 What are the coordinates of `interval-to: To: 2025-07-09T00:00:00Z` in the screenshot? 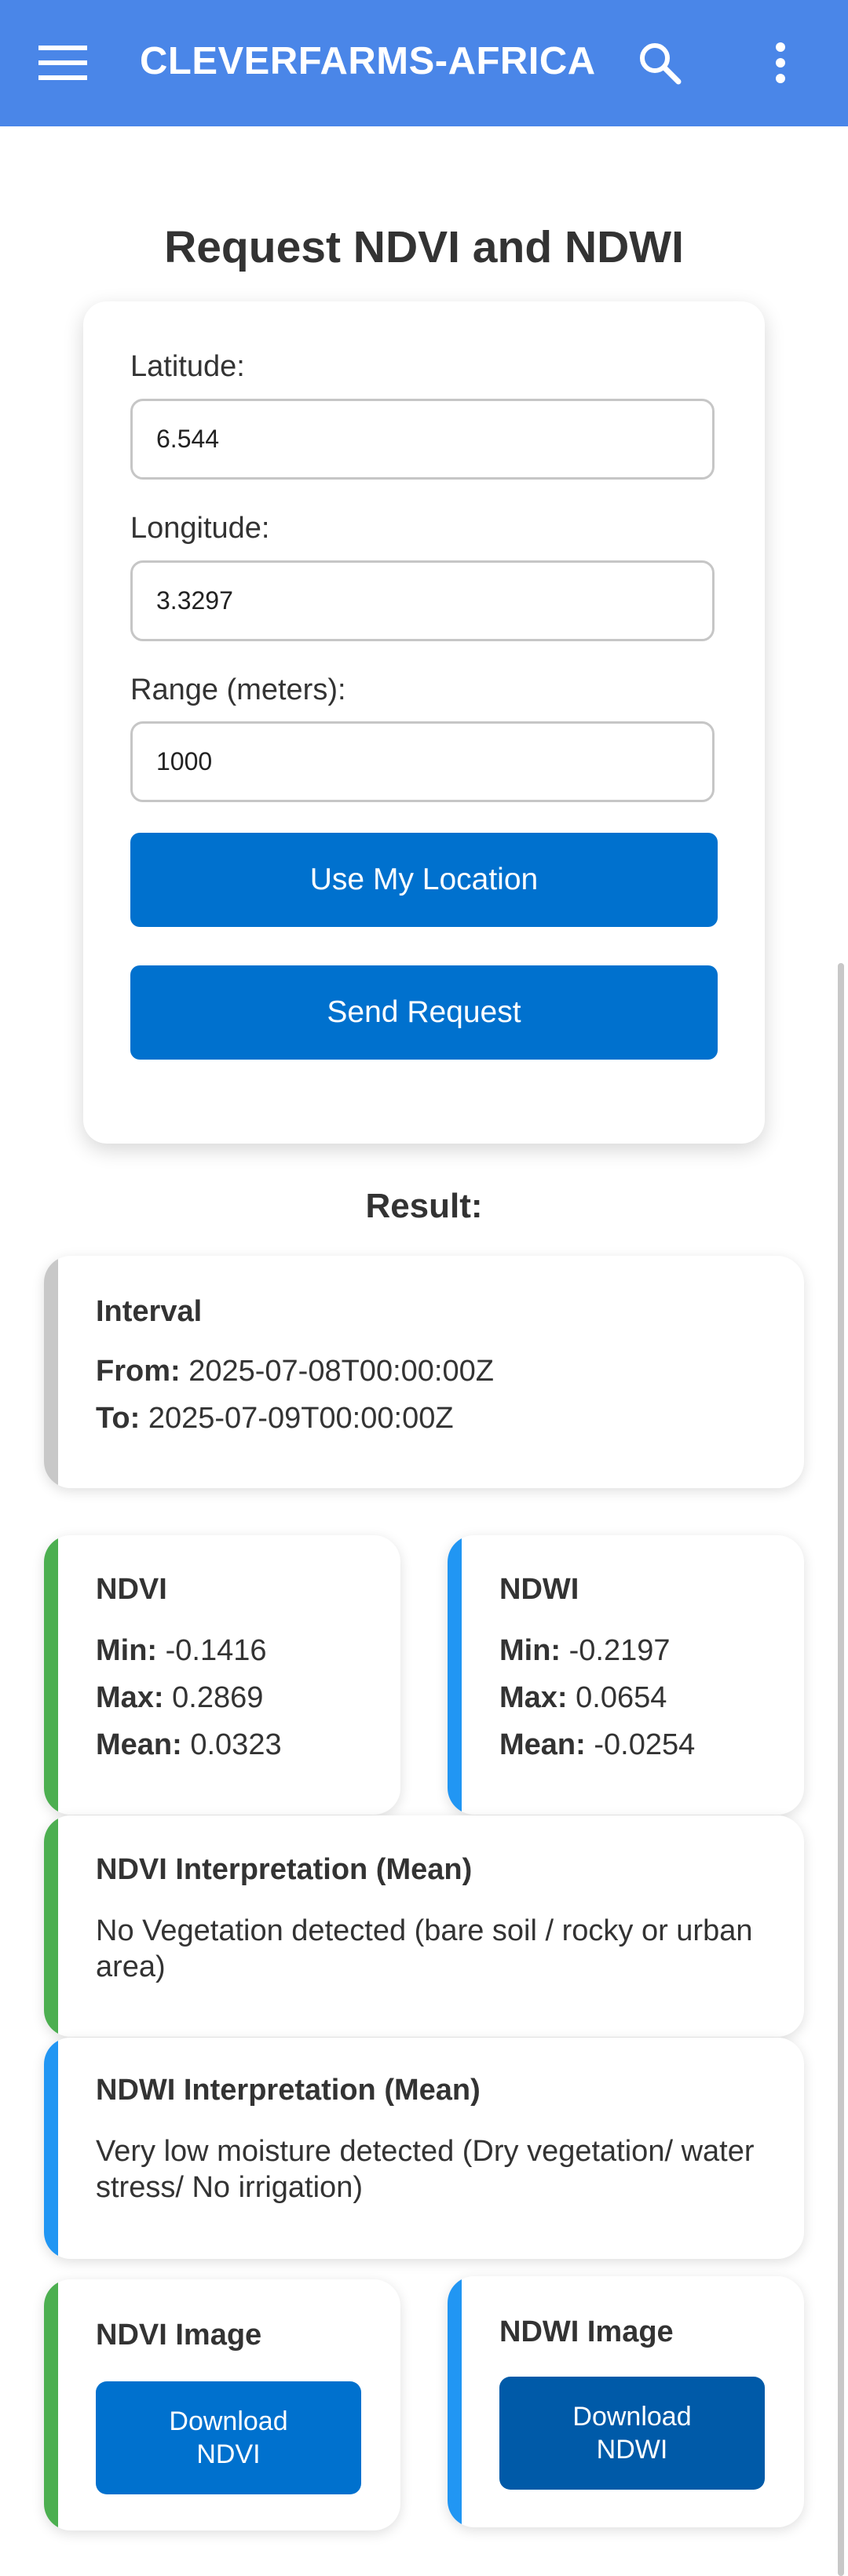 It's located at (275, 1418).